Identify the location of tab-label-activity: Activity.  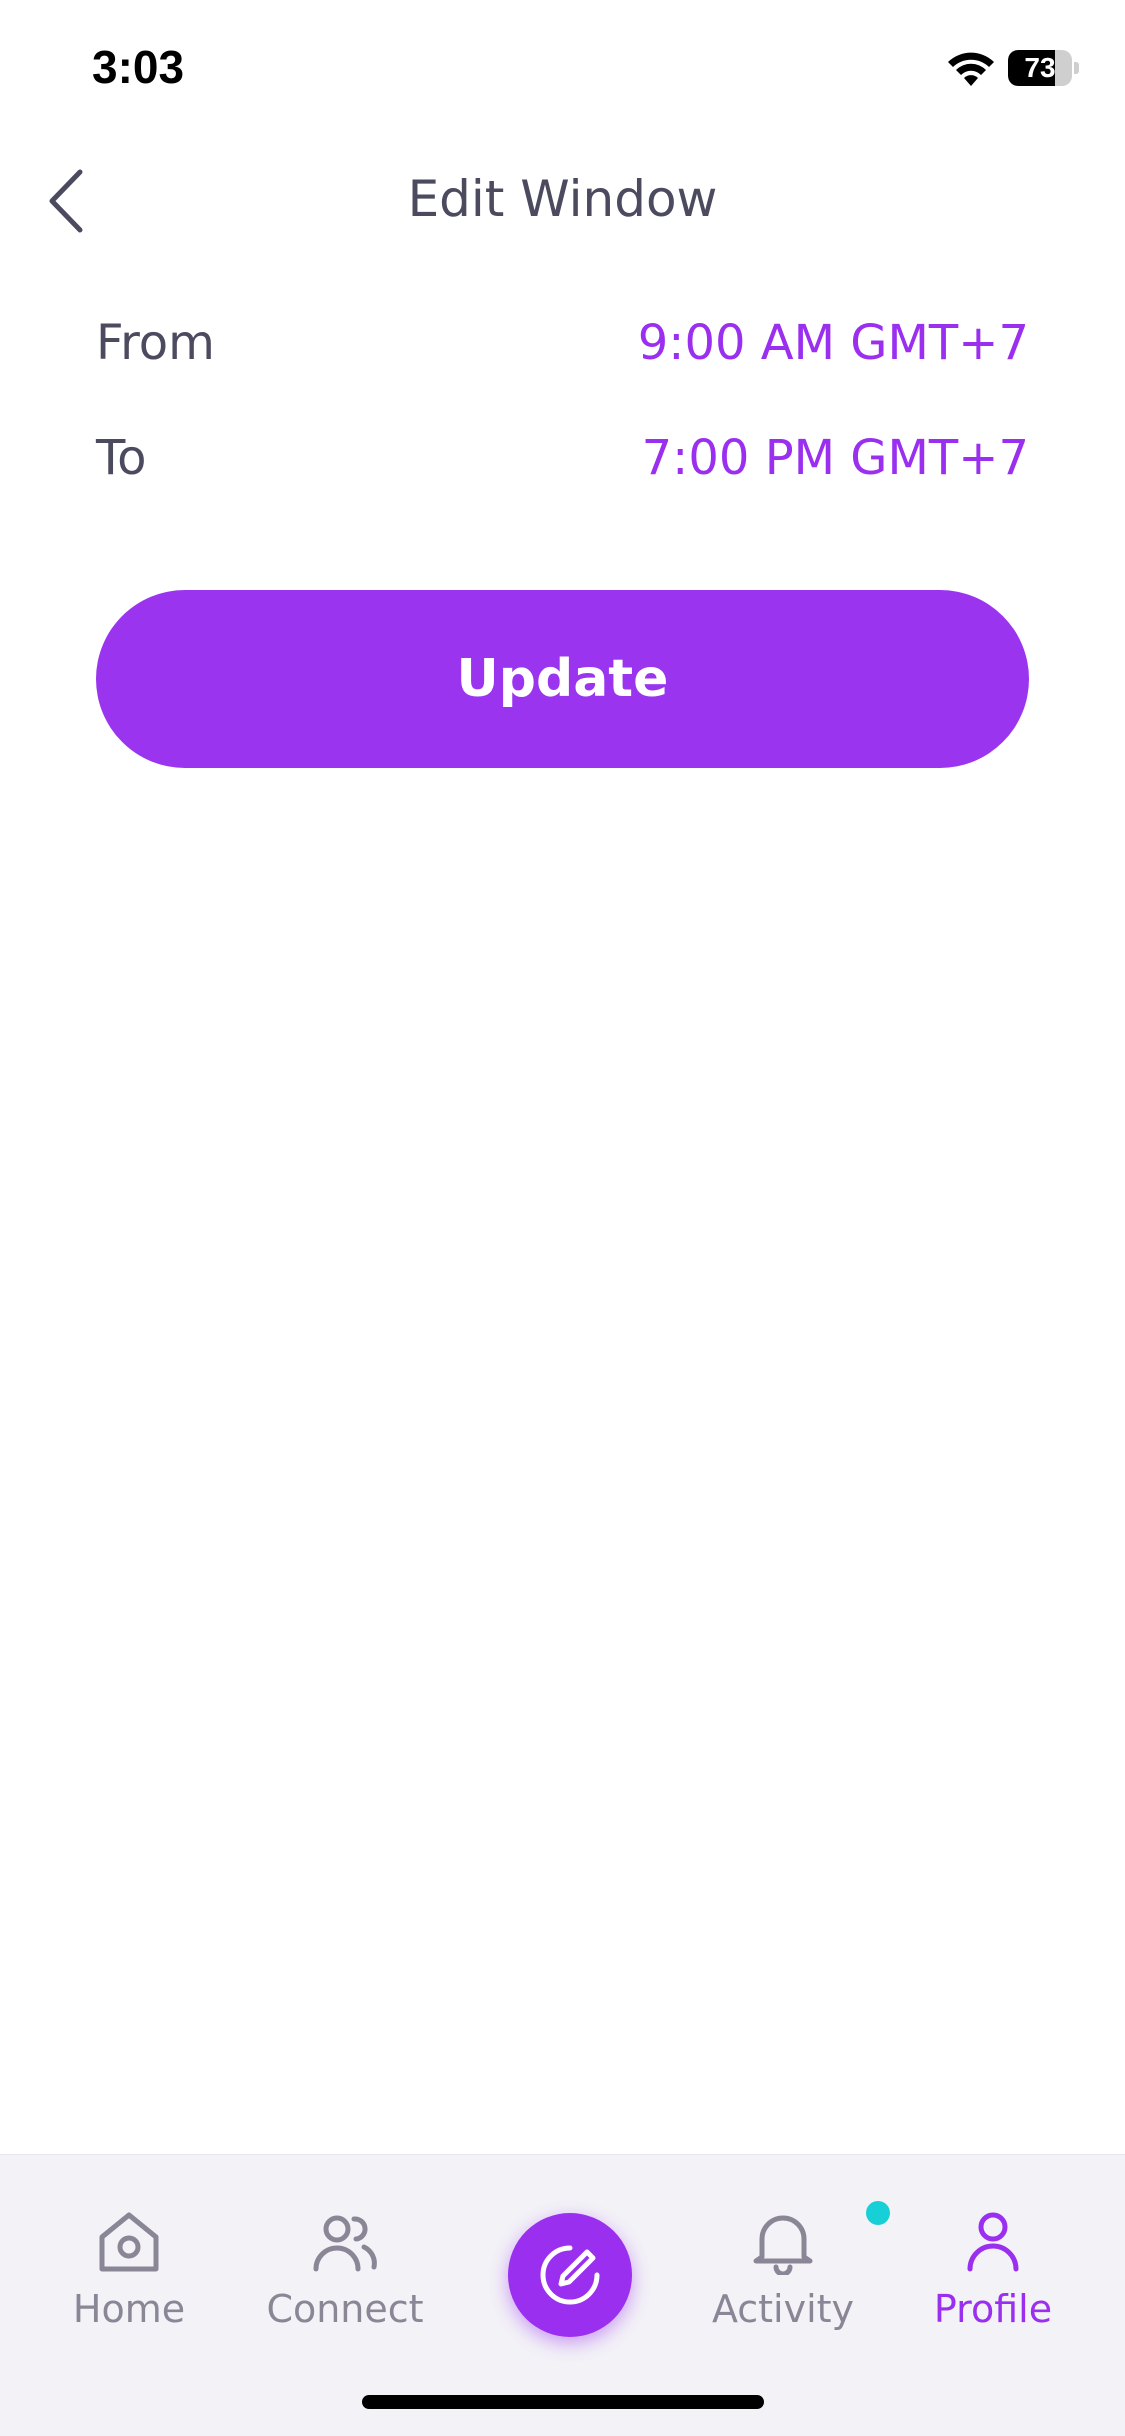
(783, 2309).